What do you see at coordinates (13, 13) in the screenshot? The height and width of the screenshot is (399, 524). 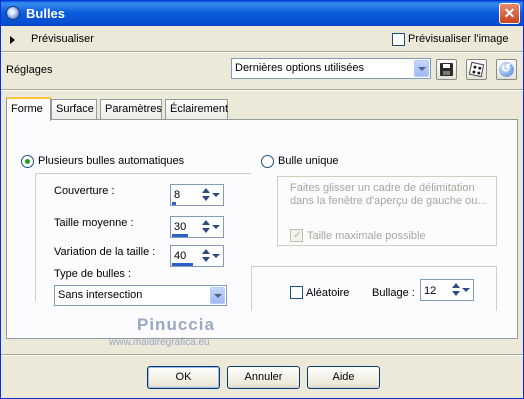 I see `app-icon` at bounding box center [13, 13].